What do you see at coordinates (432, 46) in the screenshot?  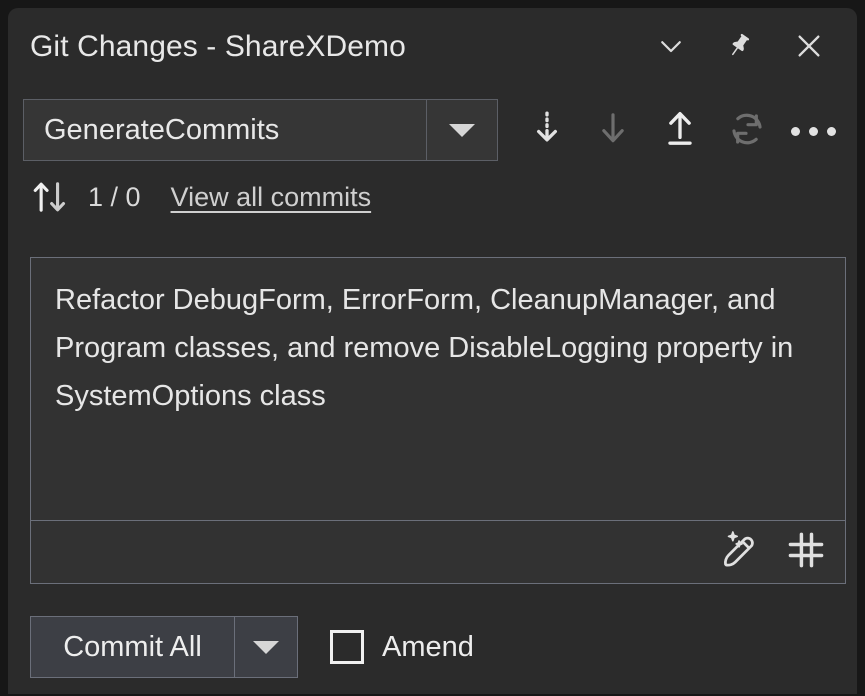 I see `title-bar: Git Changes - ShareXDemo` at bounding box center [432, 46].